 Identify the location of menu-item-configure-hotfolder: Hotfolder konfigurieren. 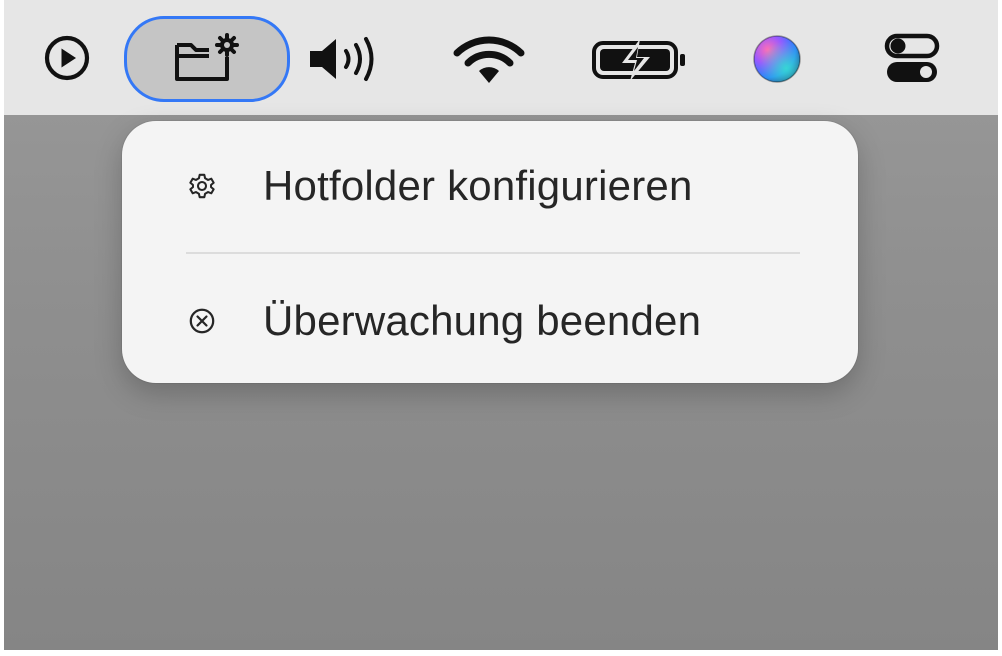
(501, 186).